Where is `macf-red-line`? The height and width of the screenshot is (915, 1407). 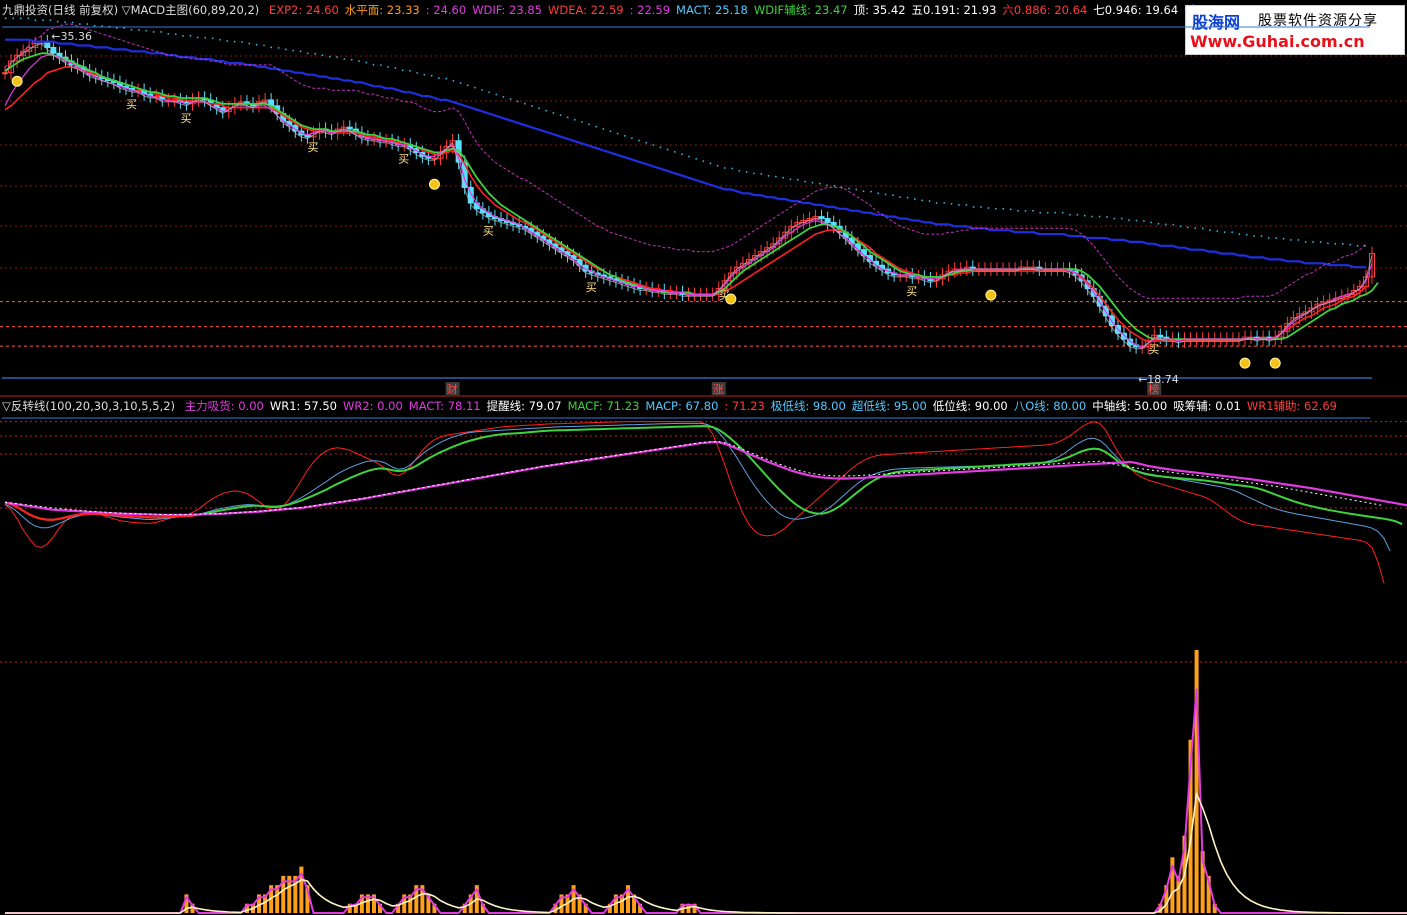 macf-red-line is located at coordinates (101, 511).